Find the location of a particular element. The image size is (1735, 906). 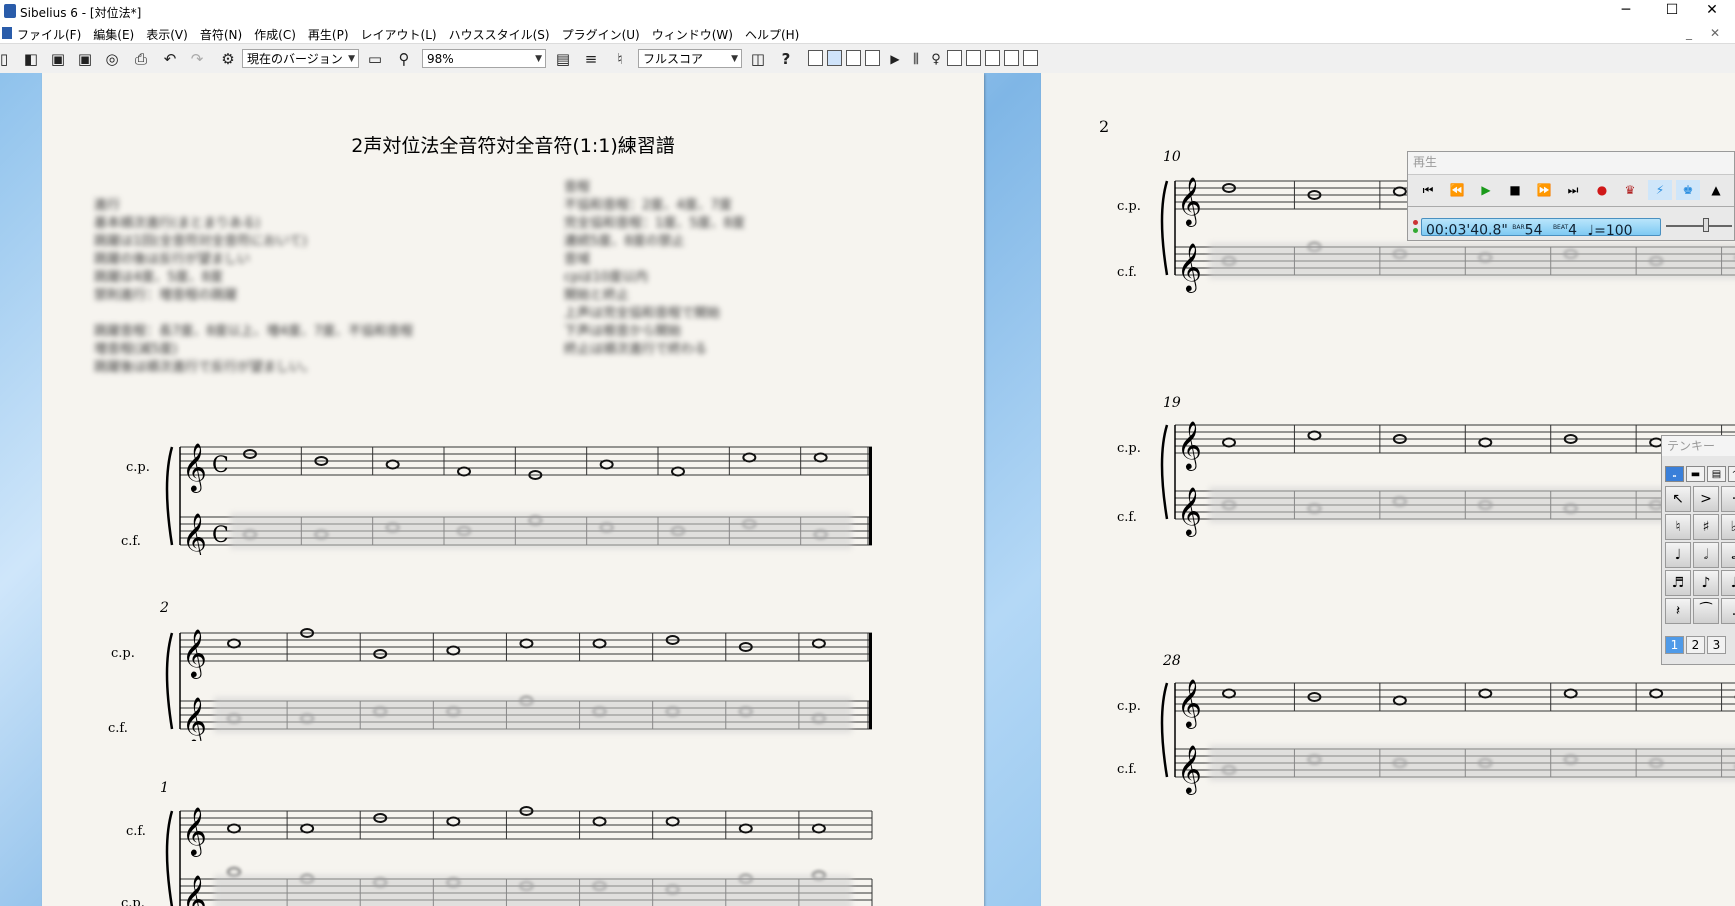

voice-layer-button: 3 is located at coordinates (1716, 645).